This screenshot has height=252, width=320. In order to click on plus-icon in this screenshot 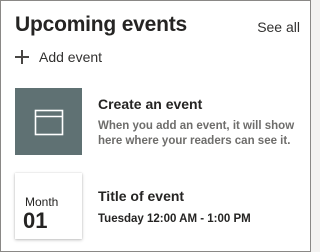, I will do `click(22, 57)`.